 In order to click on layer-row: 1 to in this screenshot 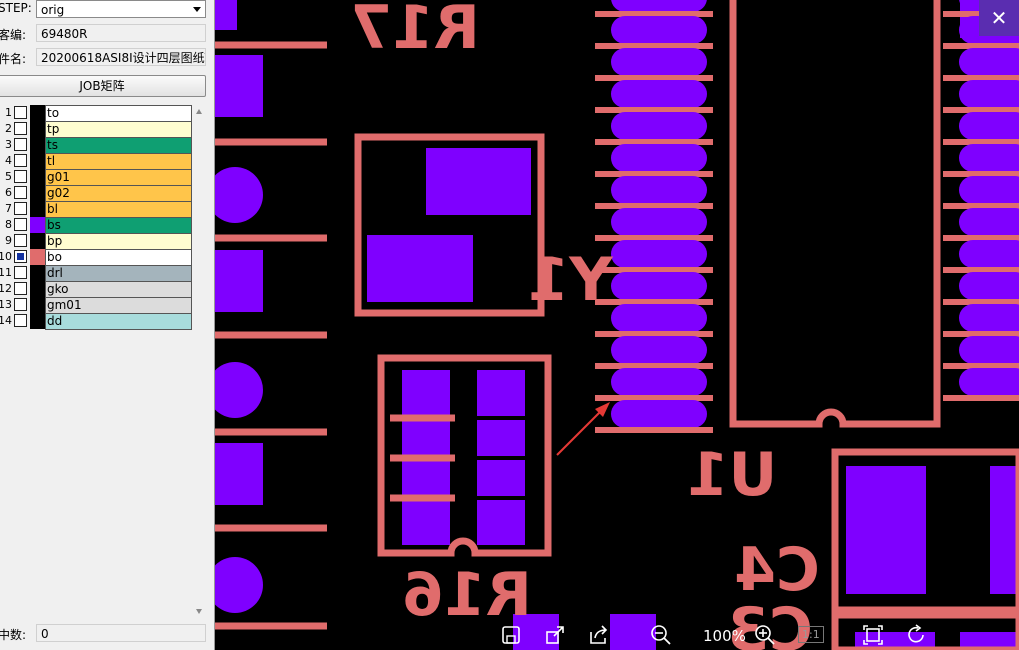, I will do `click(96, 113)`.